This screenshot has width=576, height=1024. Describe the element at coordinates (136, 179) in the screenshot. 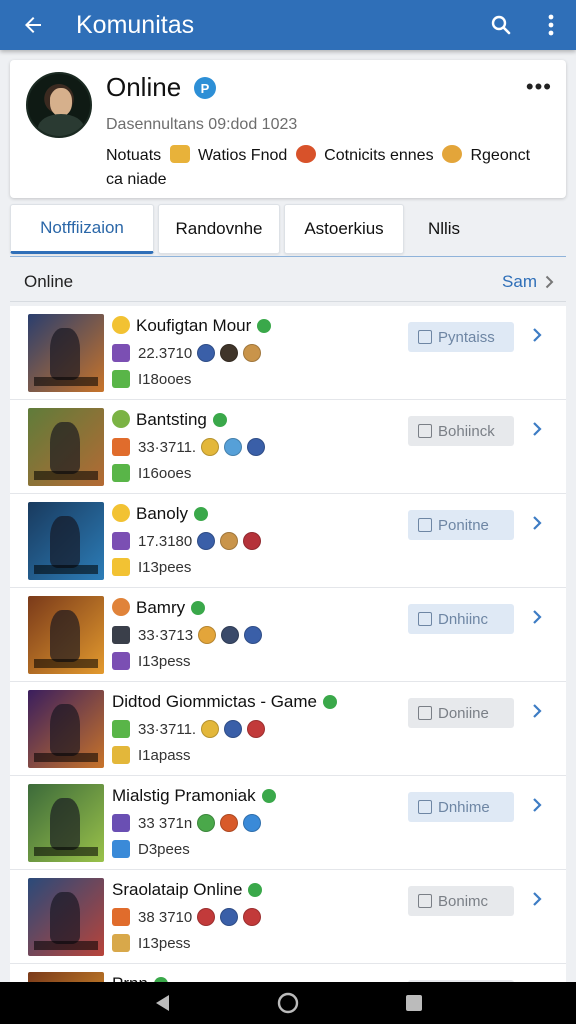

I see `stat-label-e: ca niade` at that location.